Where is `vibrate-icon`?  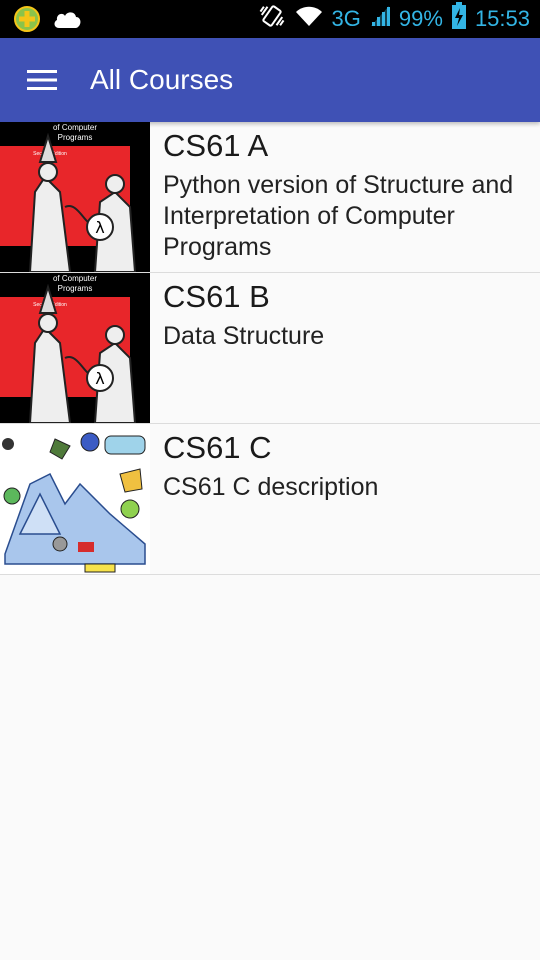
vibrate-icon is located at coordinates (272, 19).